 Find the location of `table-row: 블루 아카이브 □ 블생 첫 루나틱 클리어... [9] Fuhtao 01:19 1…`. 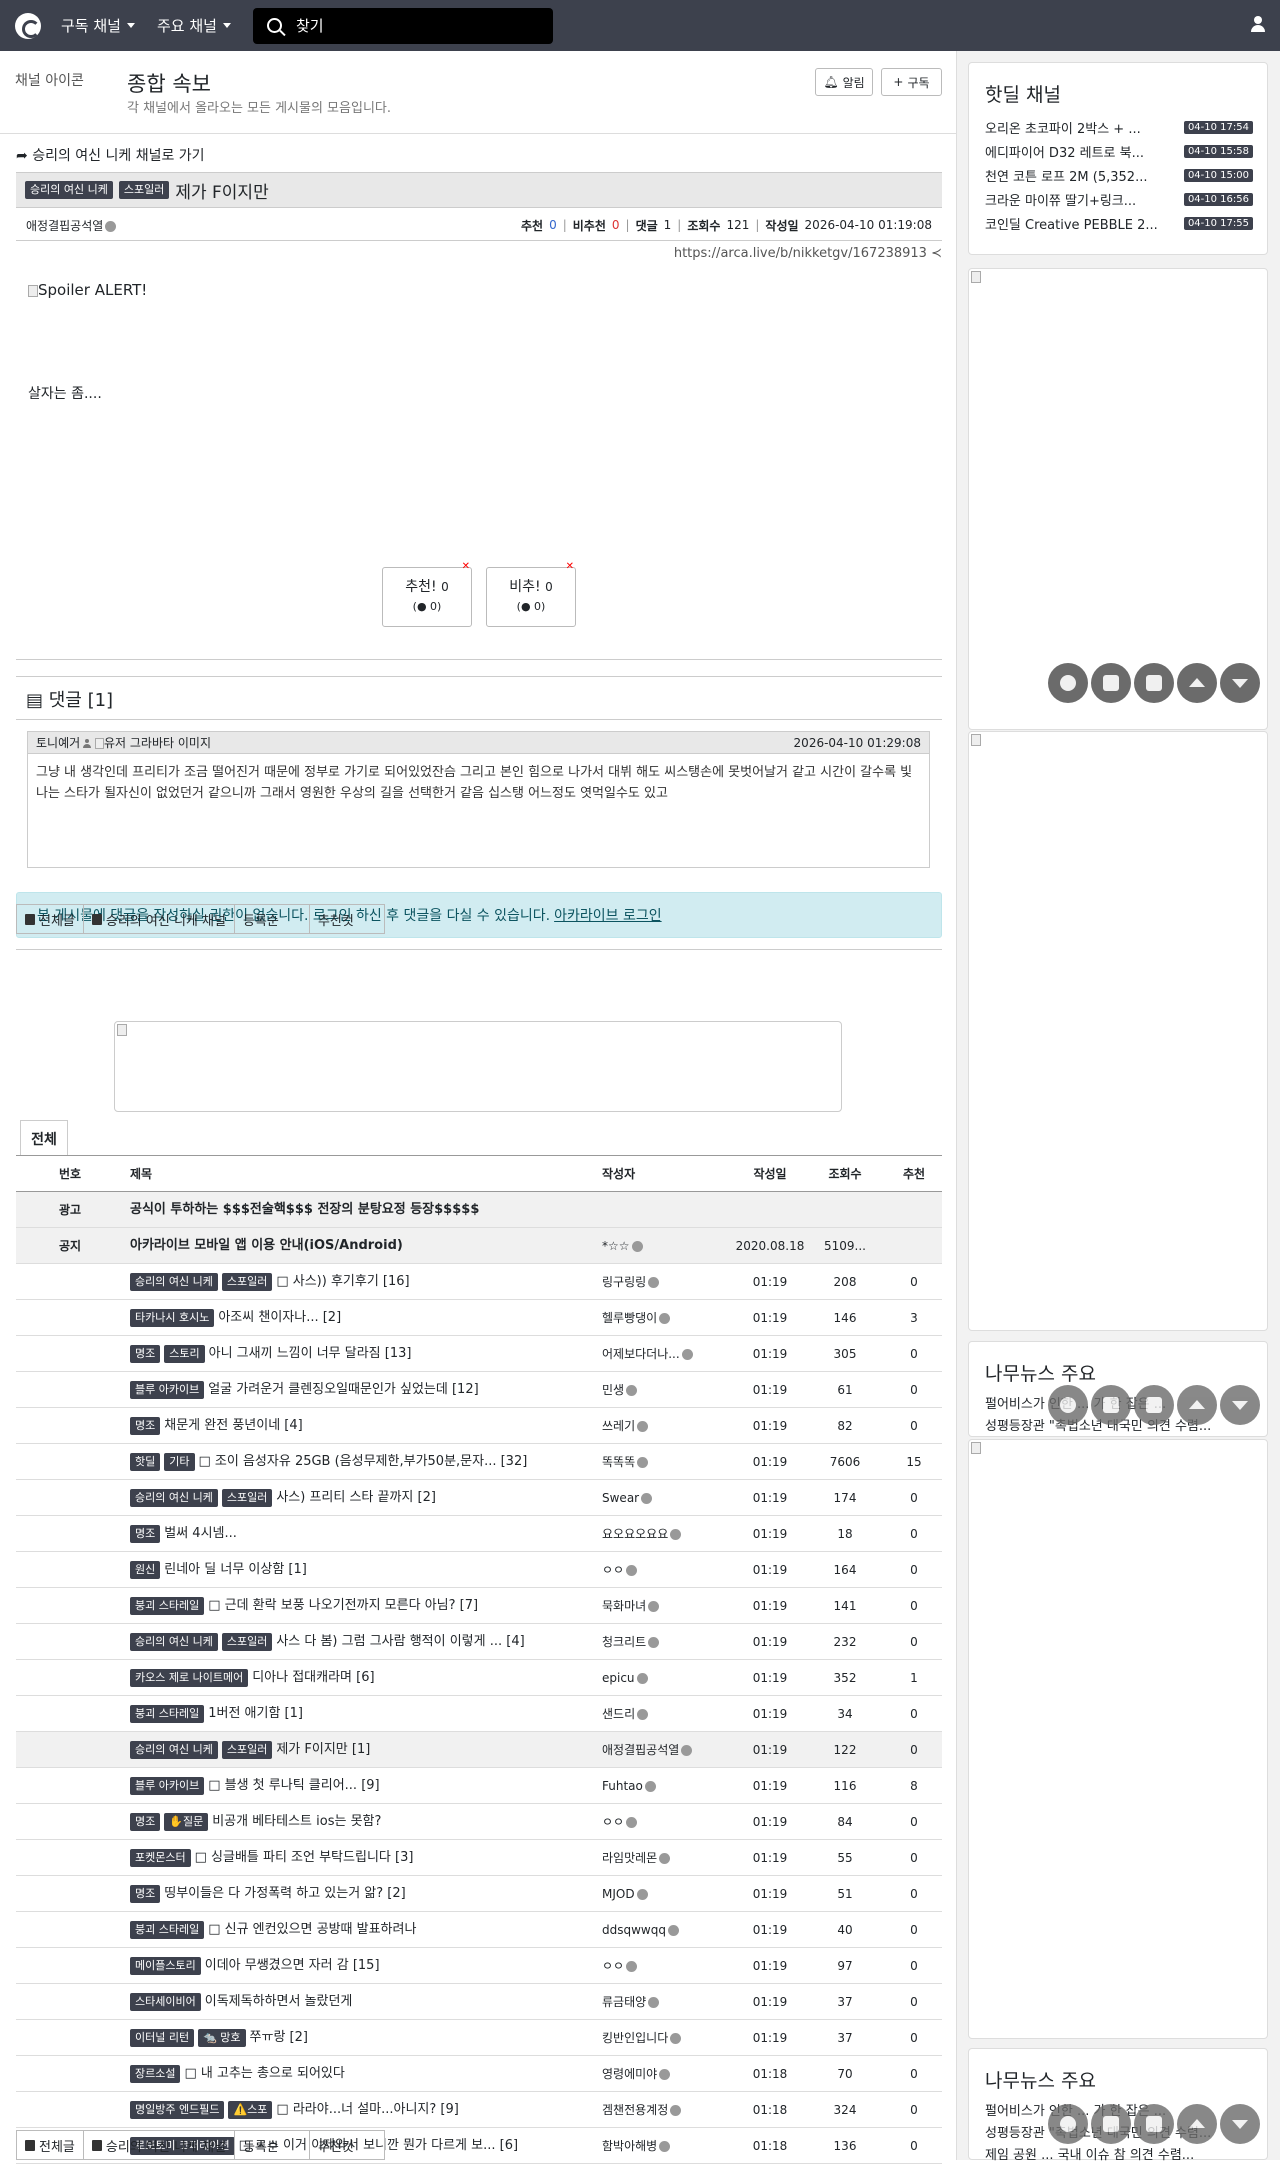

table-row: 블루 아카이브 □ 블생 첫 루나틱 클리어... [9] Fuhtao 01:19 1… is located at coordinates (479, 1786).